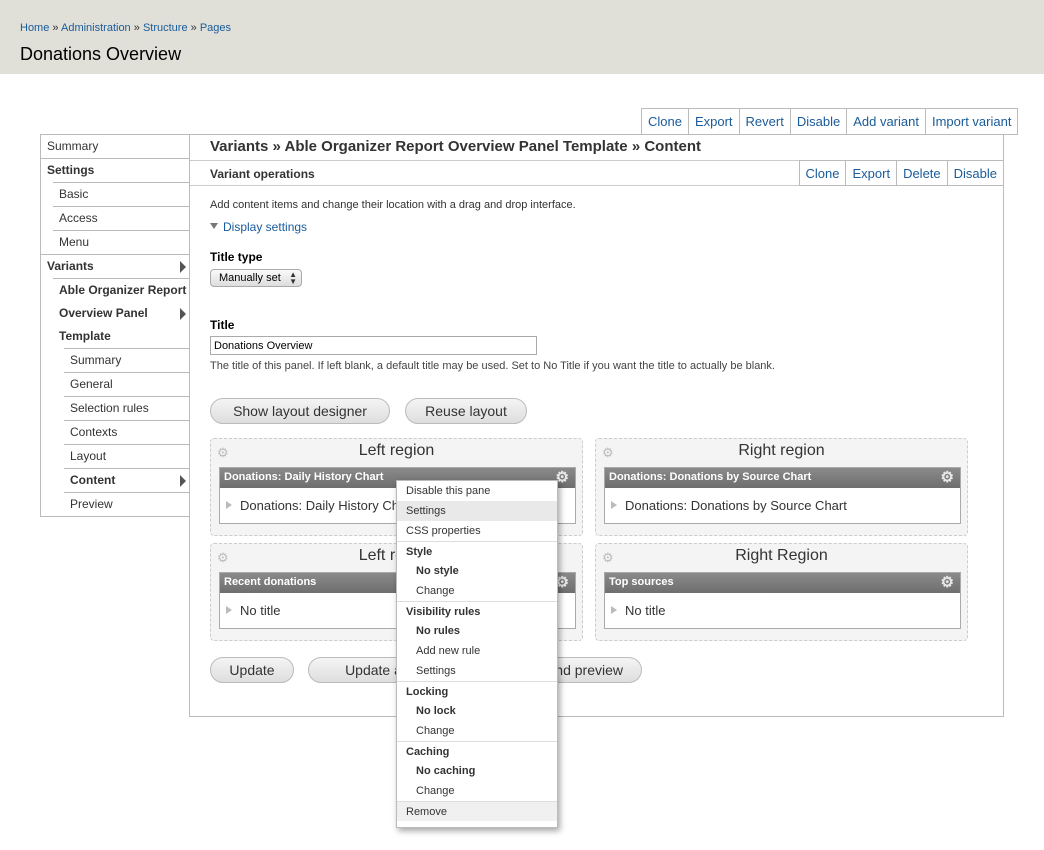 Image resolution: width=1044 pixels, height=850 pixels. Describe the element at coordinates (115, 170) in the screenshot. I see `sidebar-item-settings: Settings` at that location.